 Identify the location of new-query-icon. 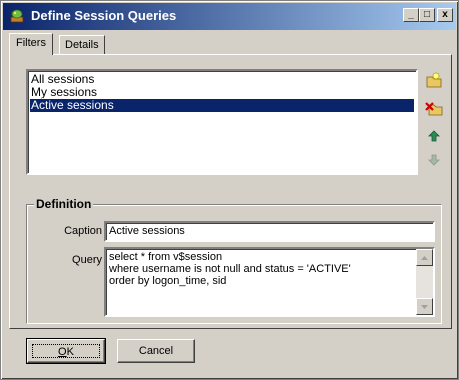
(434, 79).